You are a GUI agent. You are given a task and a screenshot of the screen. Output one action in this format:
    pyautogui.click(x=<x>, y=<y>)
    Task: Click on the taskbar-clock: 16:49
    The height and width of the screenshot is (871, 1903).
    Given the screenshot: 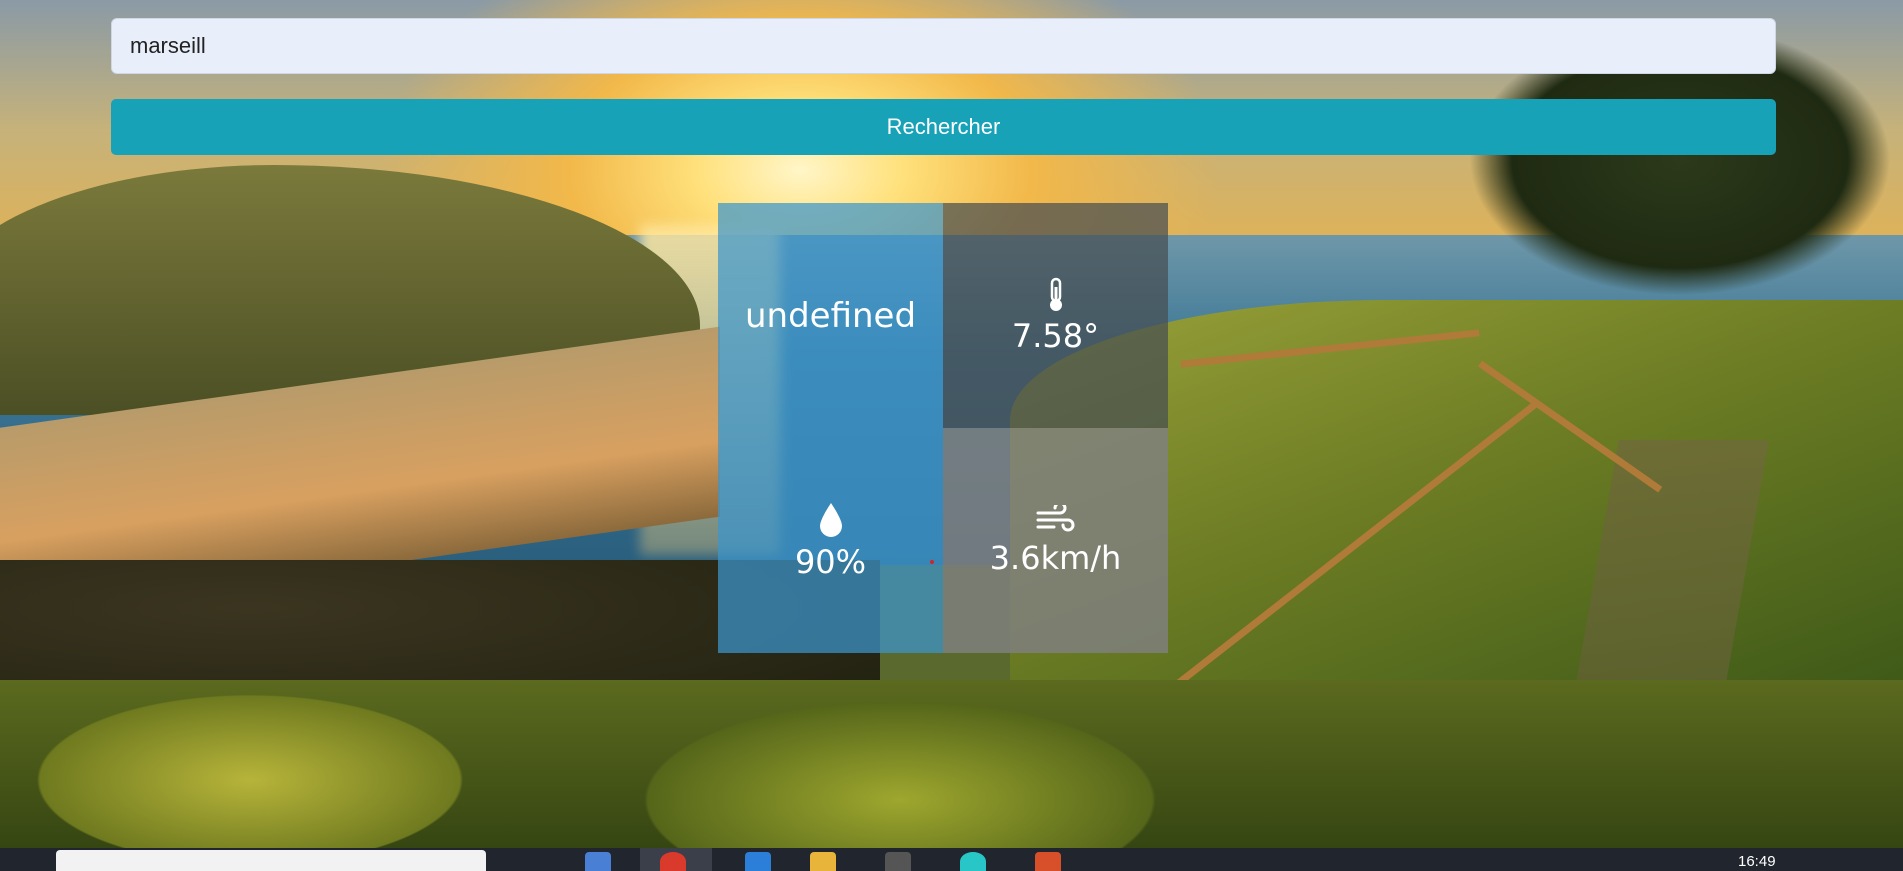 What is the action you would take?
    pyautogui.click(x=1757, y=861)
    